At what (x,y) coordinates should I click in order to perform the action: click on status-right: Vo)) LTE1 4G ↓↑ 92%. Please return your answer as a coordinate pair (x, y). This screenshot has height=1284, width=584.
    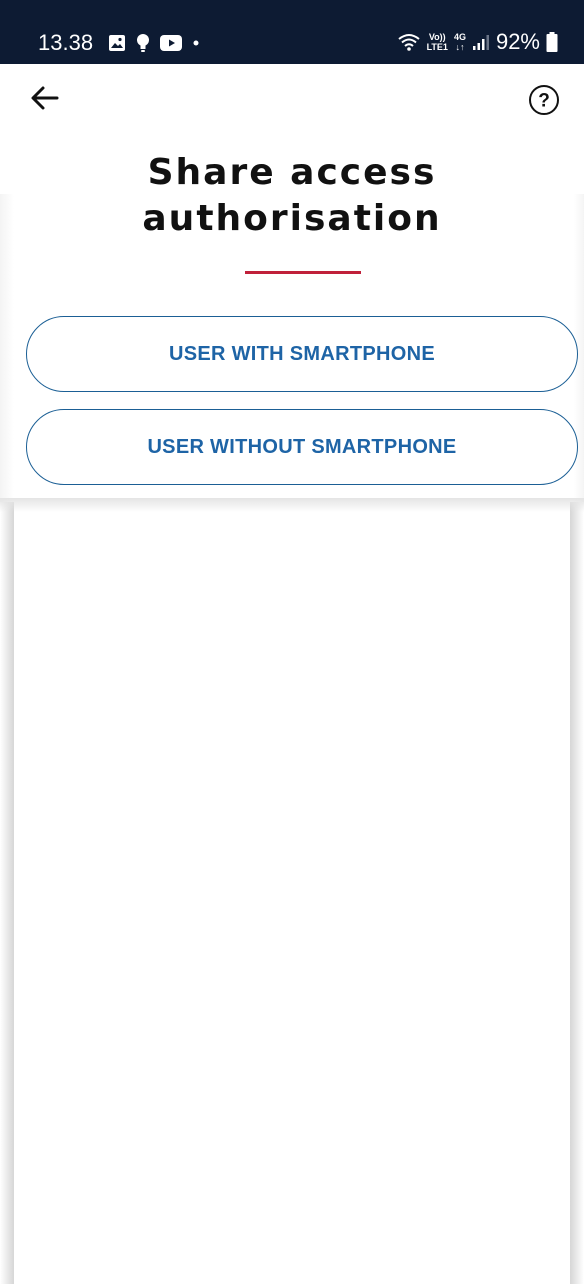
    Looking at the image, I should click on (477, 42).